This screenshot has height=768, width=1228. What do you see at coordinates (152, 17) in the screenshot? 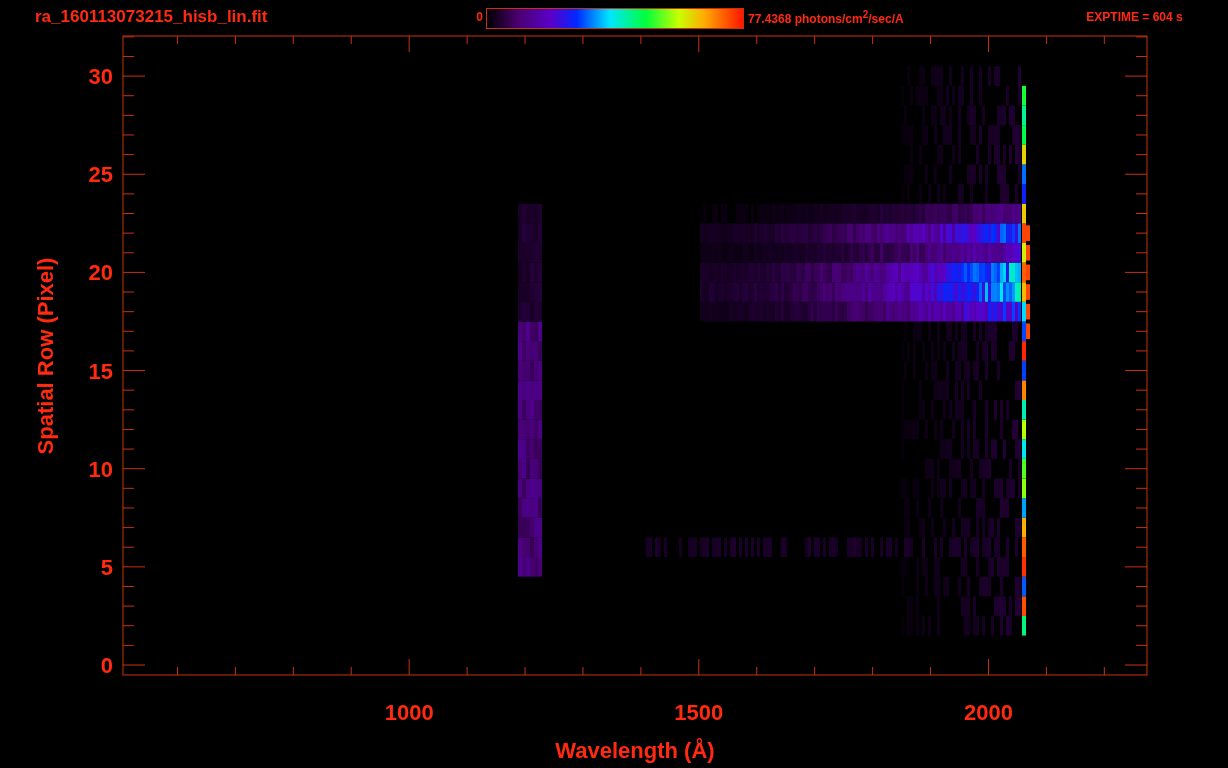
I see `file-title: ra_160113073215_hisb_lin.fit` at bounding box center [152, 17].